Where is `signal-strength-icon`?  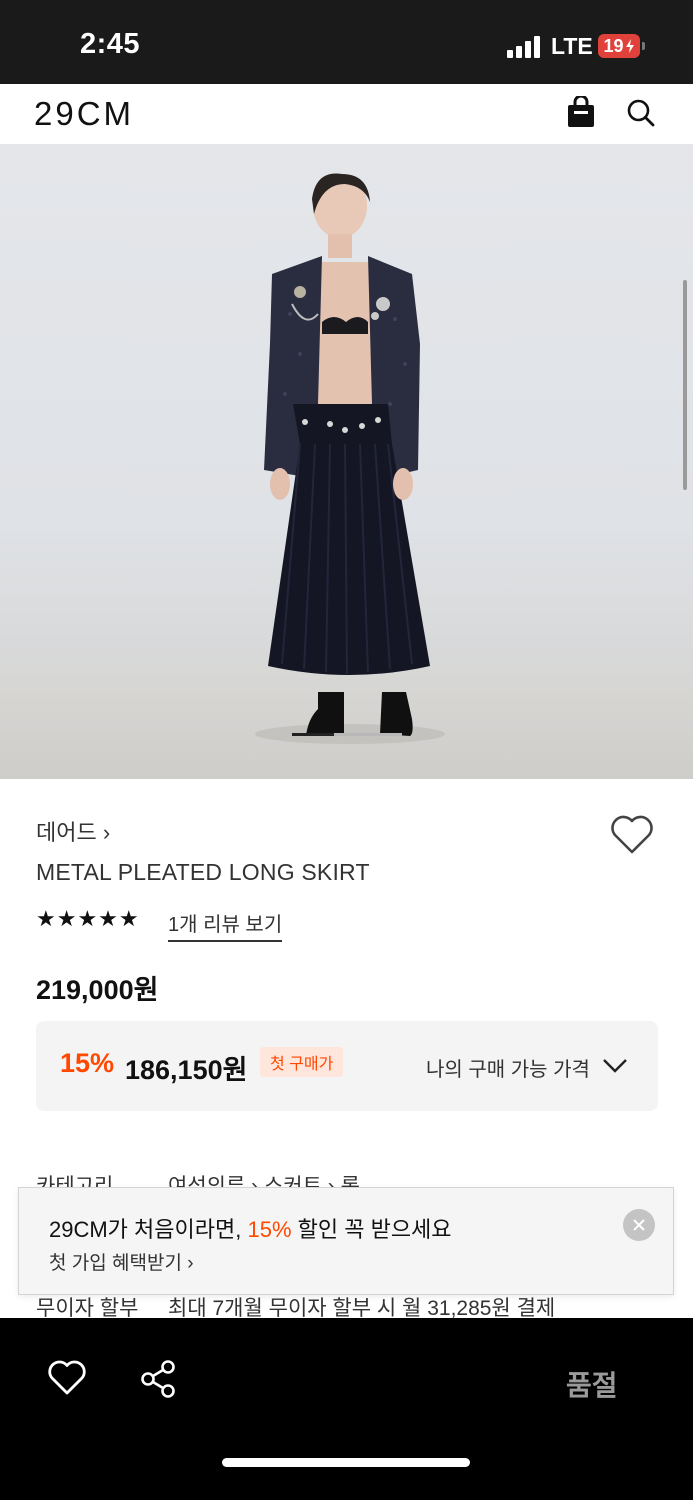
signal-strength-icon is located at coordinates (525, 47).